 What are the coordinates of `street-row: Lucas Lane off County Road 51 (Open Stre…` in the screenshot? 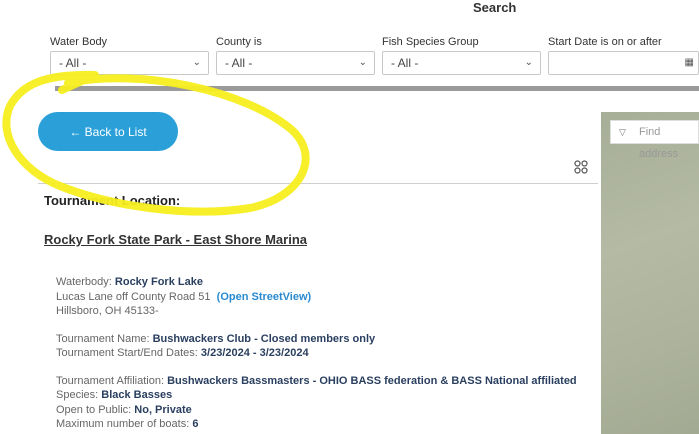 It's located at (316, 297).